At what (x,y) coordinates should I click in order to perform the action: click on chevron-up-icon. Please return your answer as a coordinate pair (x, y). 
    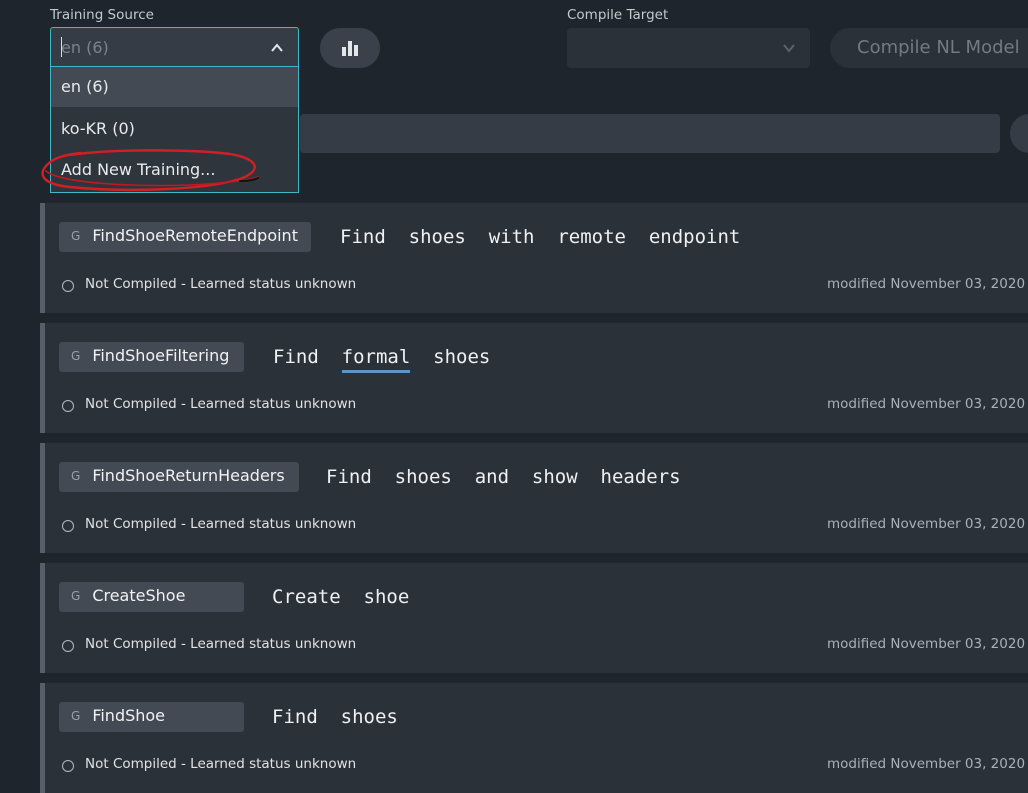
    Looking at the image, I should click on (277, 48).